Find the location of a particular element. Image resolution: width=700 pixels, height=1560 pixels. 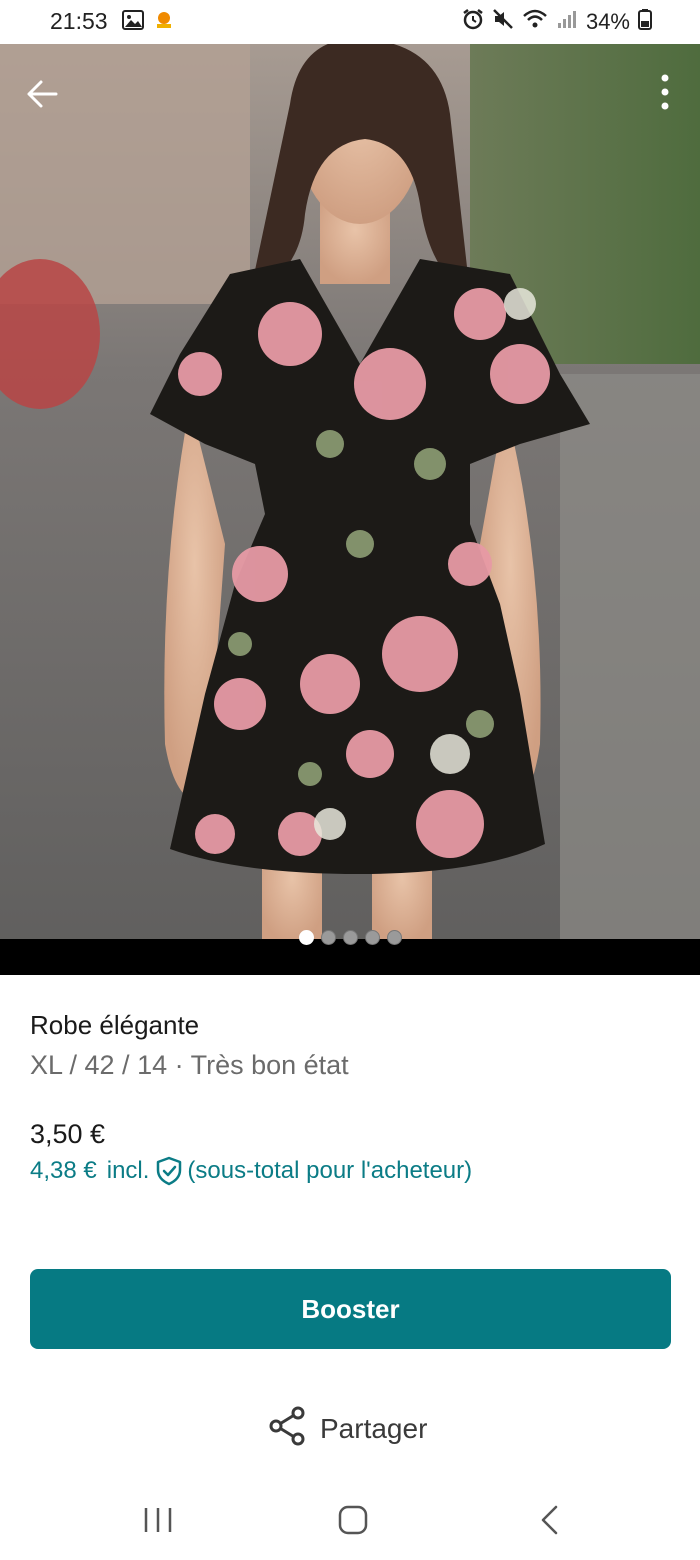

status-bar: 21:53 34% is located at coordinates (350, 22).